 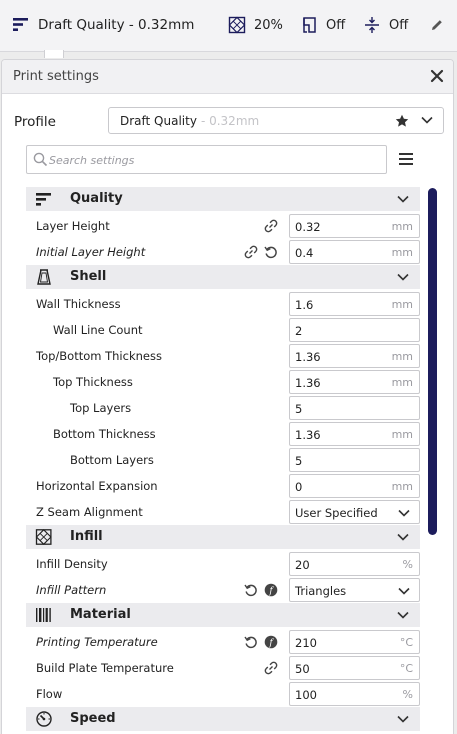 I want to click on z-seam-alignment-dropdown: User Specified, so click(x=354, y=512).